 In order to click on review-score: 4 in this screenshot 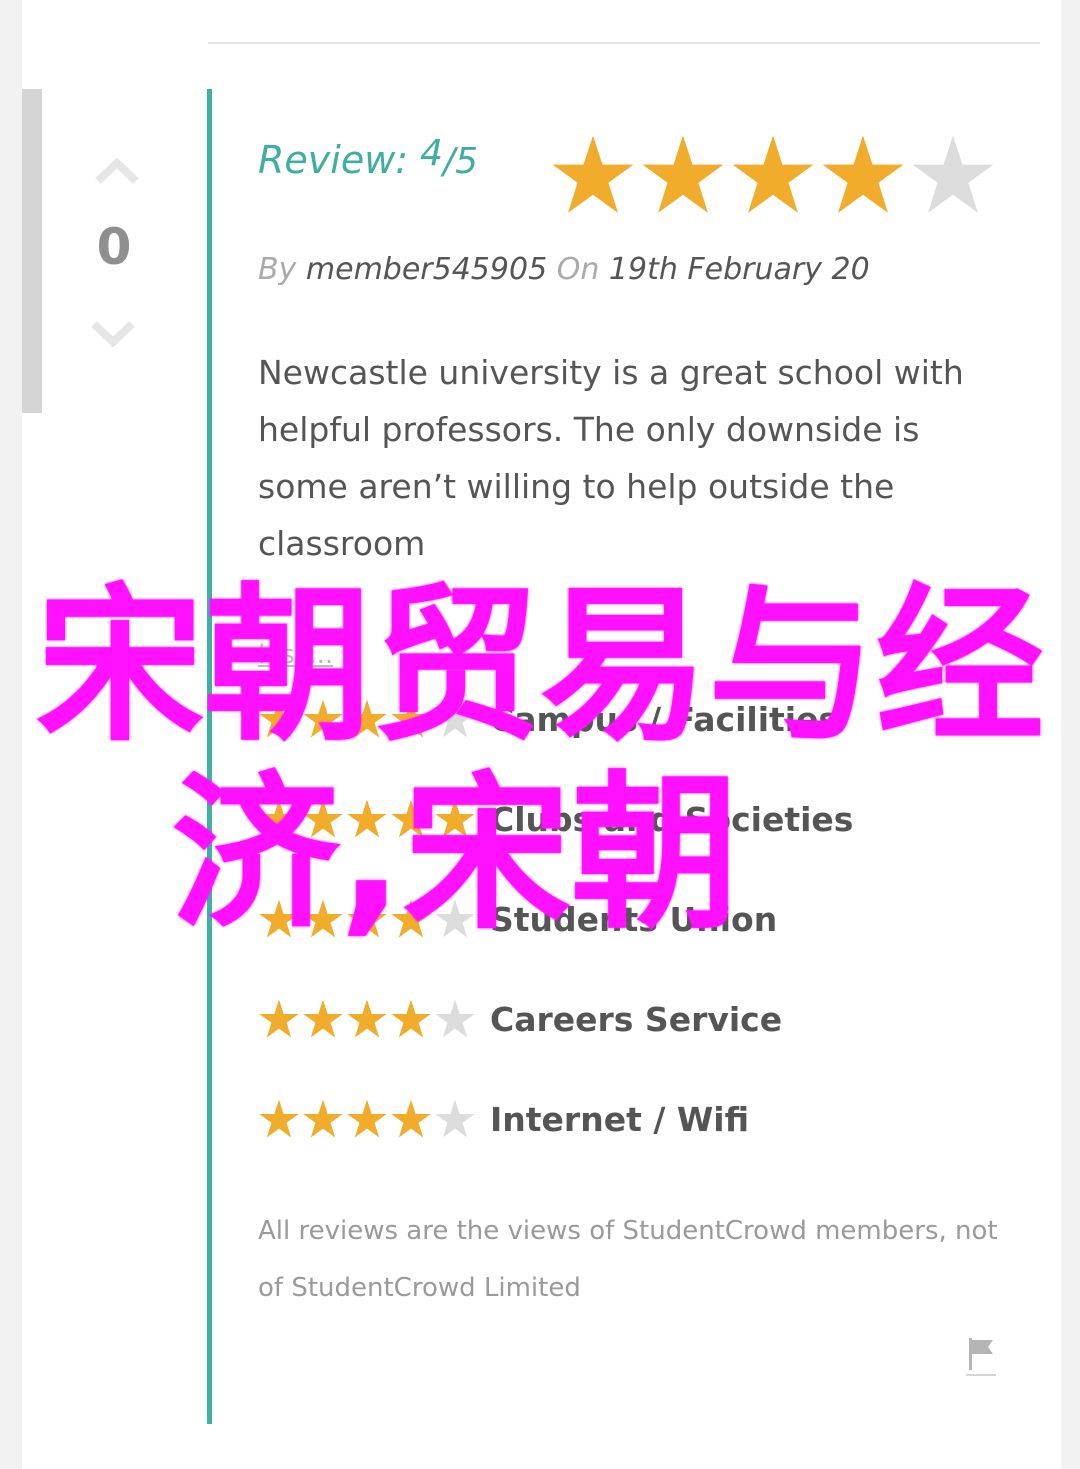, I will do `click(431, 153)`.